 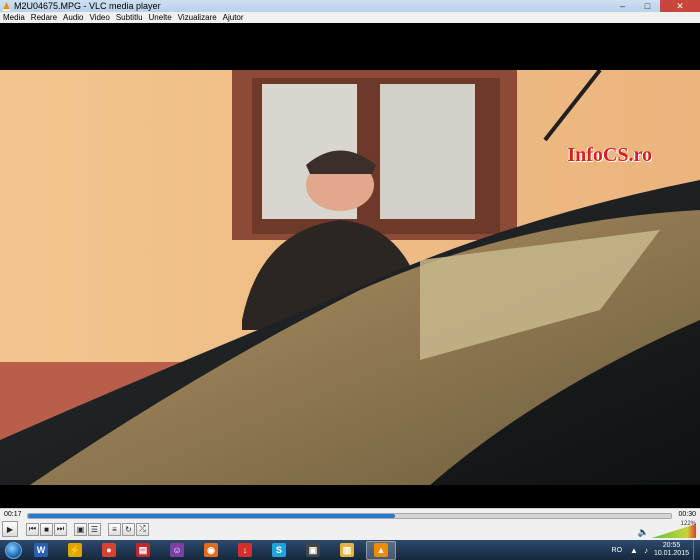 I want to click on watermark-text: InfoCS.ro, so click(x=609, y=155).